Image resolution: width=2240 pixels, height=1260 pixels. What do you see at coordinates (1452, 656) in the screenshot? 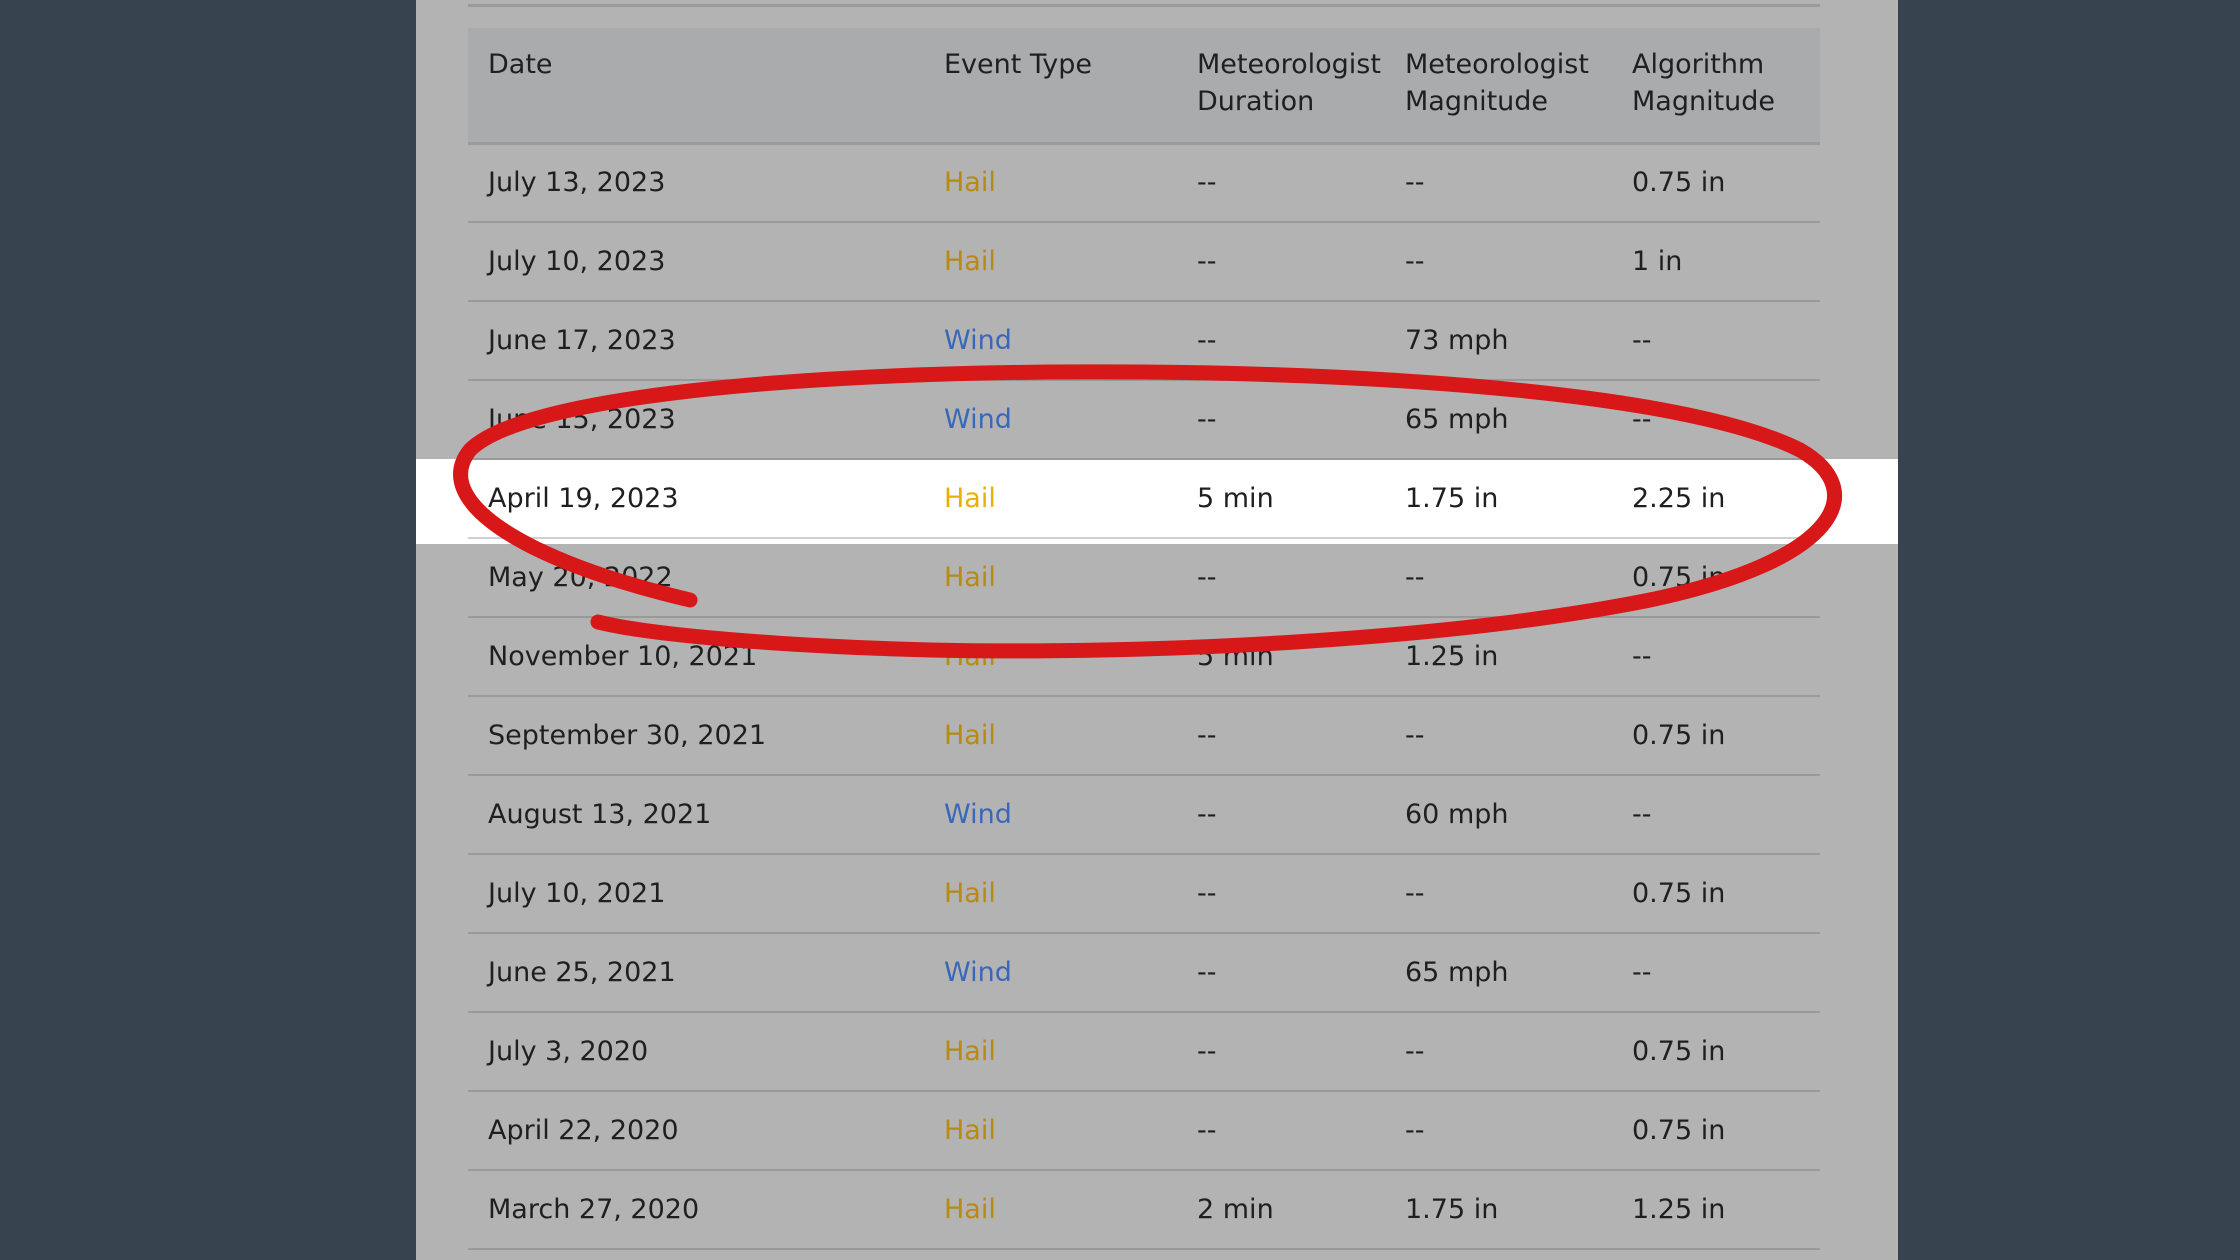
I see `cell-meteorologist-magnitude-text: 1.25 in` at bounding box center [1452, 656].